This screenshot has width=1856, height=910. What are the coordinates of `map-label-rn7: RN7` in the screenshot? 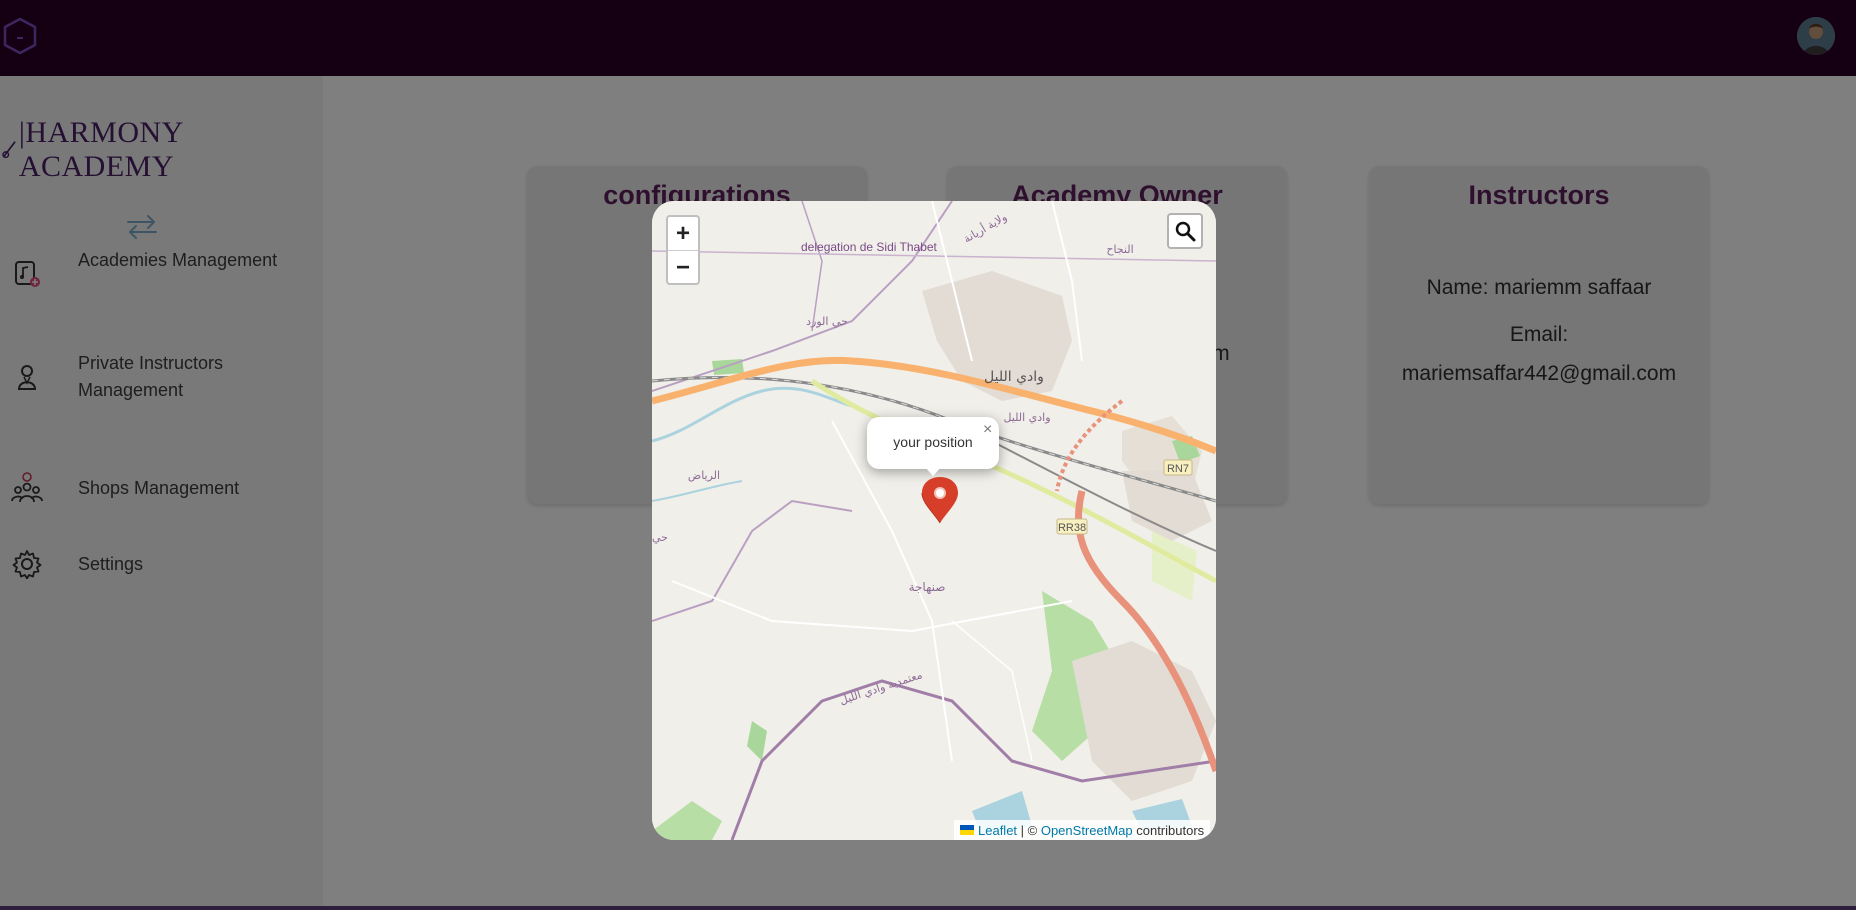 It's located at (1178, 469).